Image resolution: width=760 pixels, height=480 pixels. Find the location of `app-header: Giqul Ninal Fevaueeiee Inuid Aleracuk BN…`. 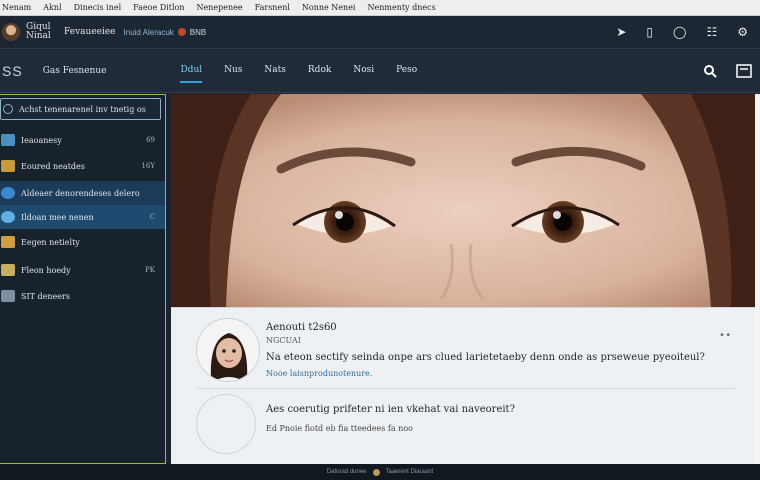

app-header: Giqul Ninal Fevaueeiee Inuid Aleracuk BN… is located at coordinates (380, 32).